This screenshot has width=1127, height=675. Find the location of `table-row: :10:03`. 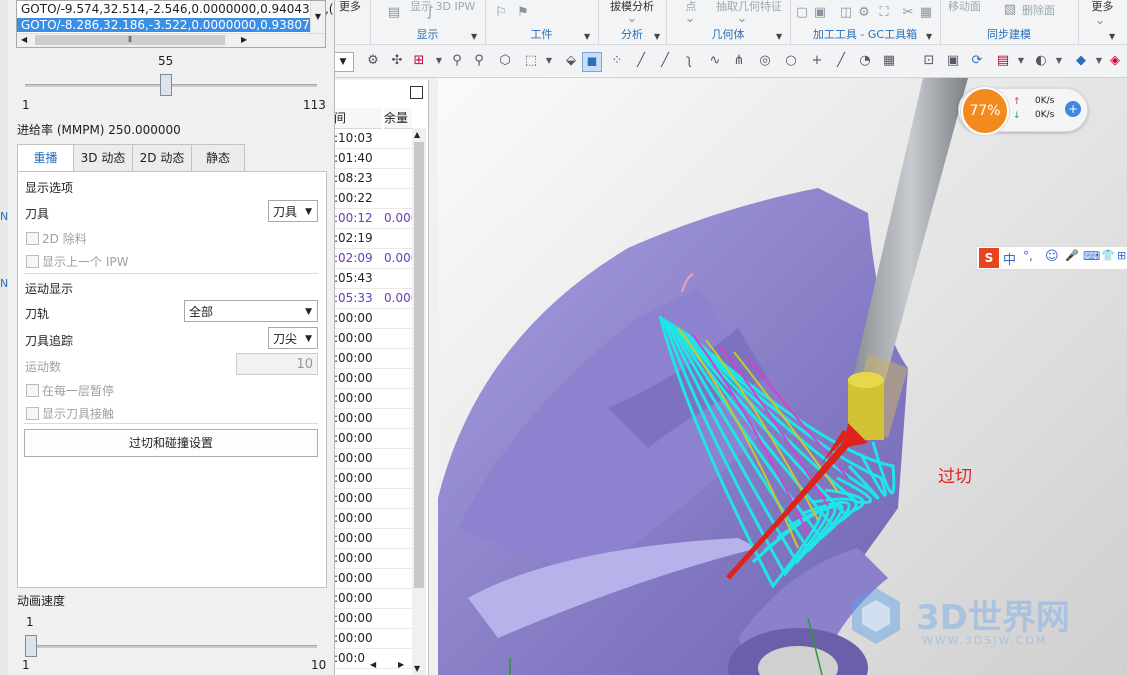

table-row: :10:03 is located at coordinates (374, 138).